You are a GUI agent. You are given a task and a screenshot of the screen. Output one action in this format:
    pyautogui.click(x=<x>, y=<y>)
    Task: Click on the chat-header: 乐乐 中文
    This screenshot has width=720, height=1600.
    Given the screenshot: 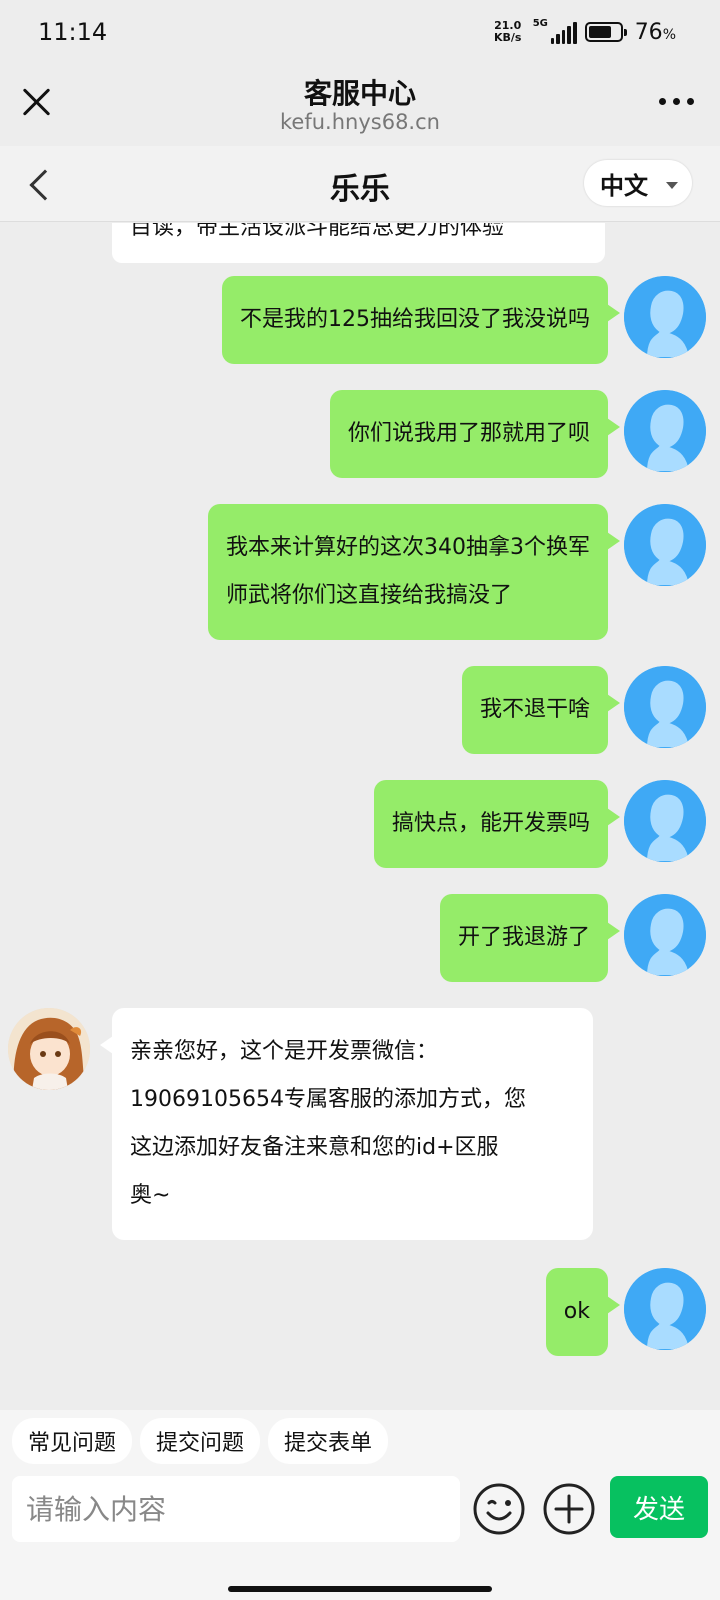 What is the action you would take?
    pyautogui.click(x=360, y=184)
    